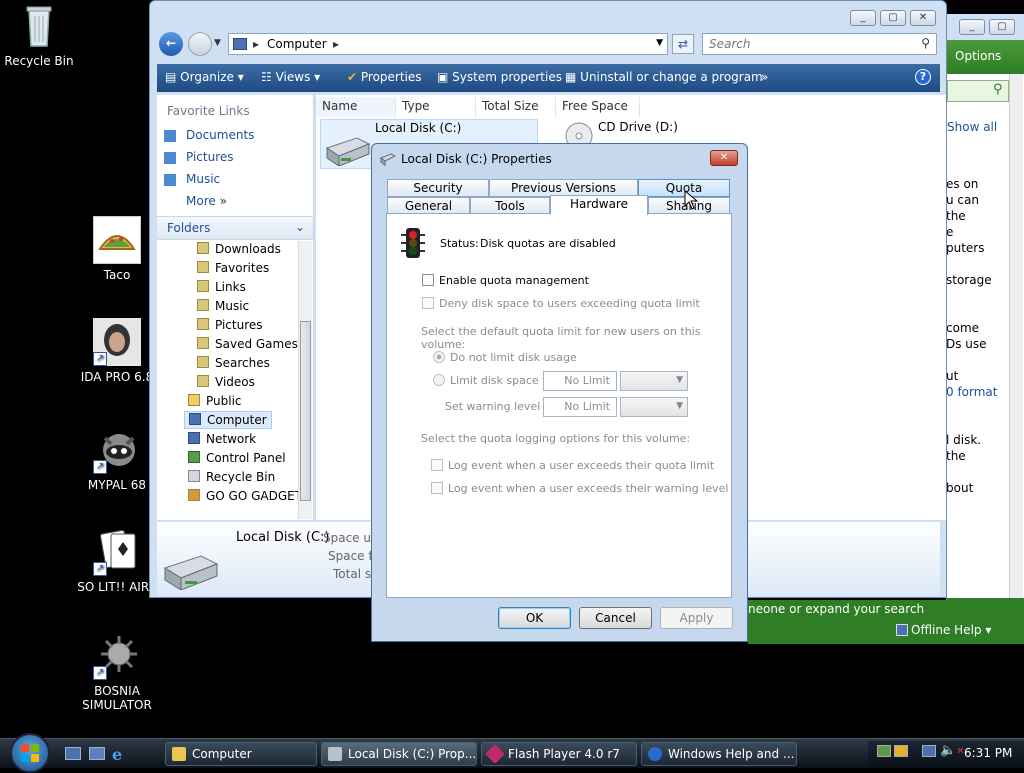  I want to click on limit-unit-dropdown: ▼, so click(654, 381).